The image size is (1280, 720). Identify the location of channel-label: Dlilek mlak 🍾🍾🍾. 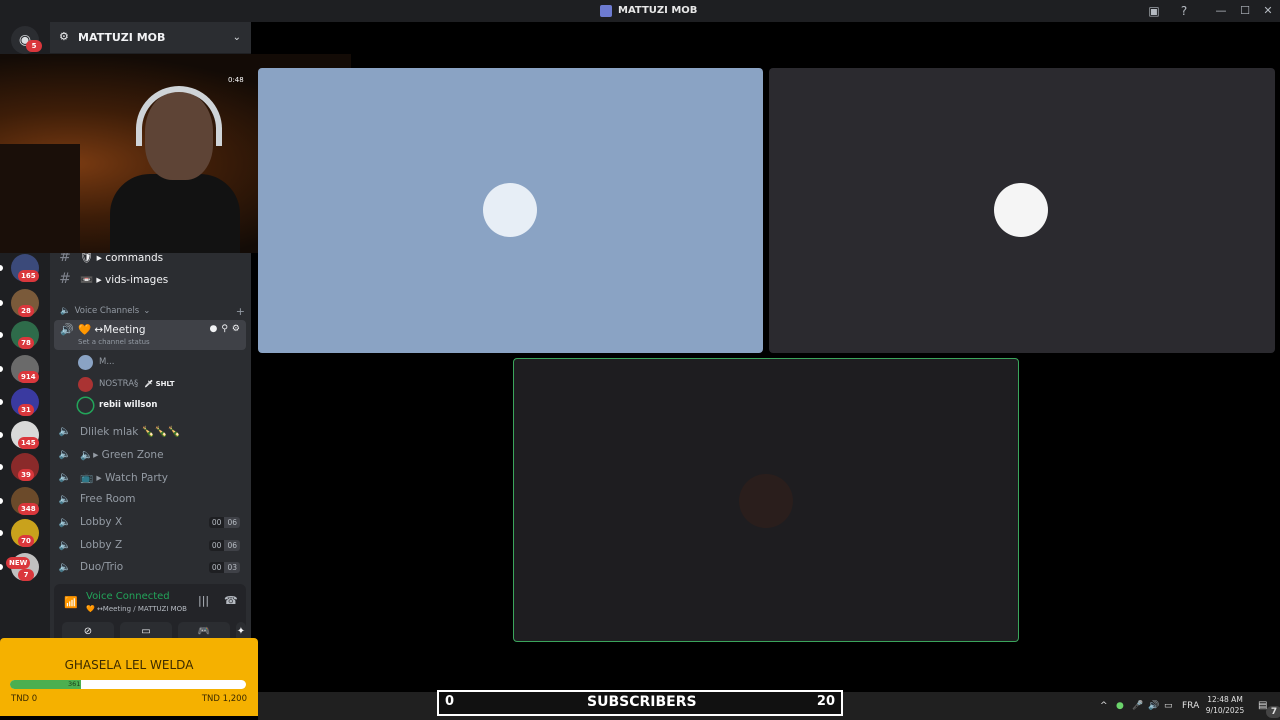
(130, 431).